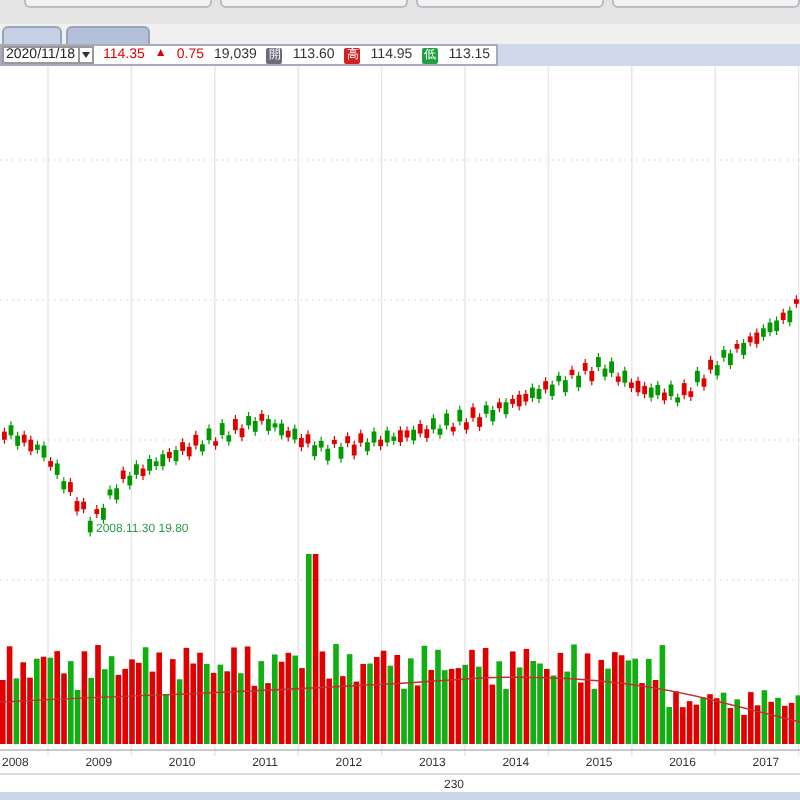 The image size is (800, 800). What do you see at coordinates (83, 55) in the screenshot?
I see `caret-icon` at bounding box center [83, 55].